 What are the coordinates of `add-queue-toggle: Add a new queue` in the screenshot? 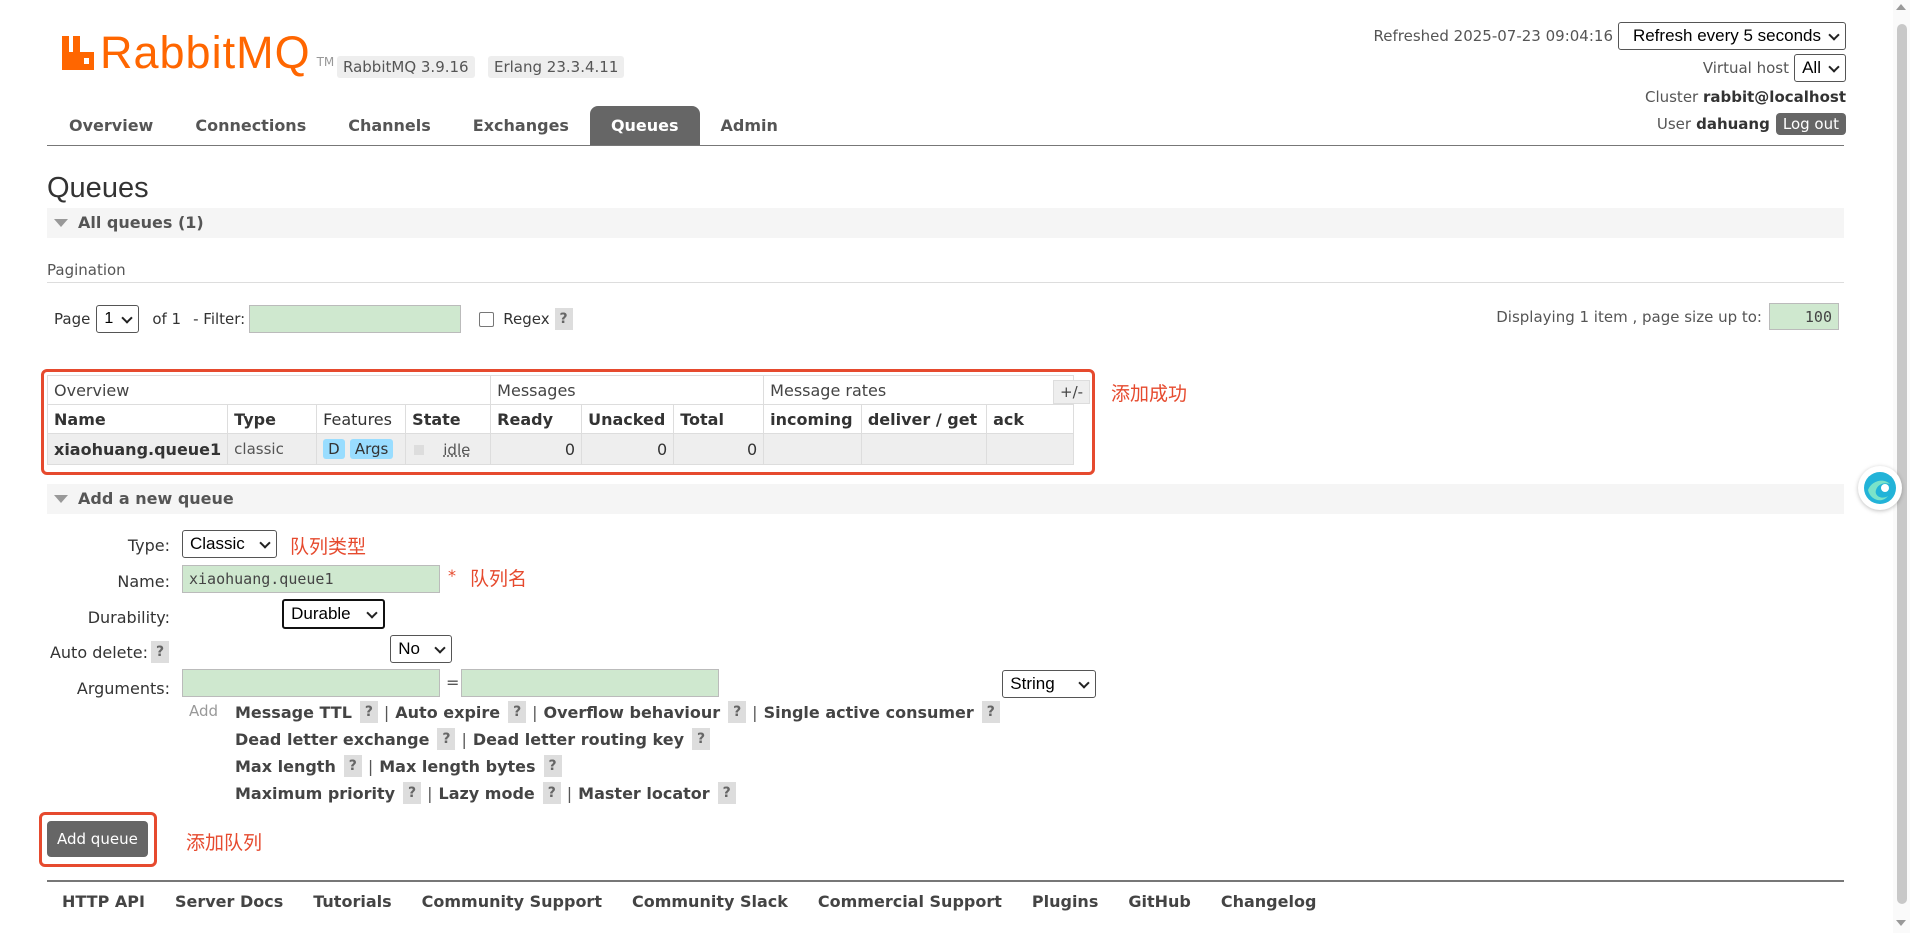 It's located at (945, 499).